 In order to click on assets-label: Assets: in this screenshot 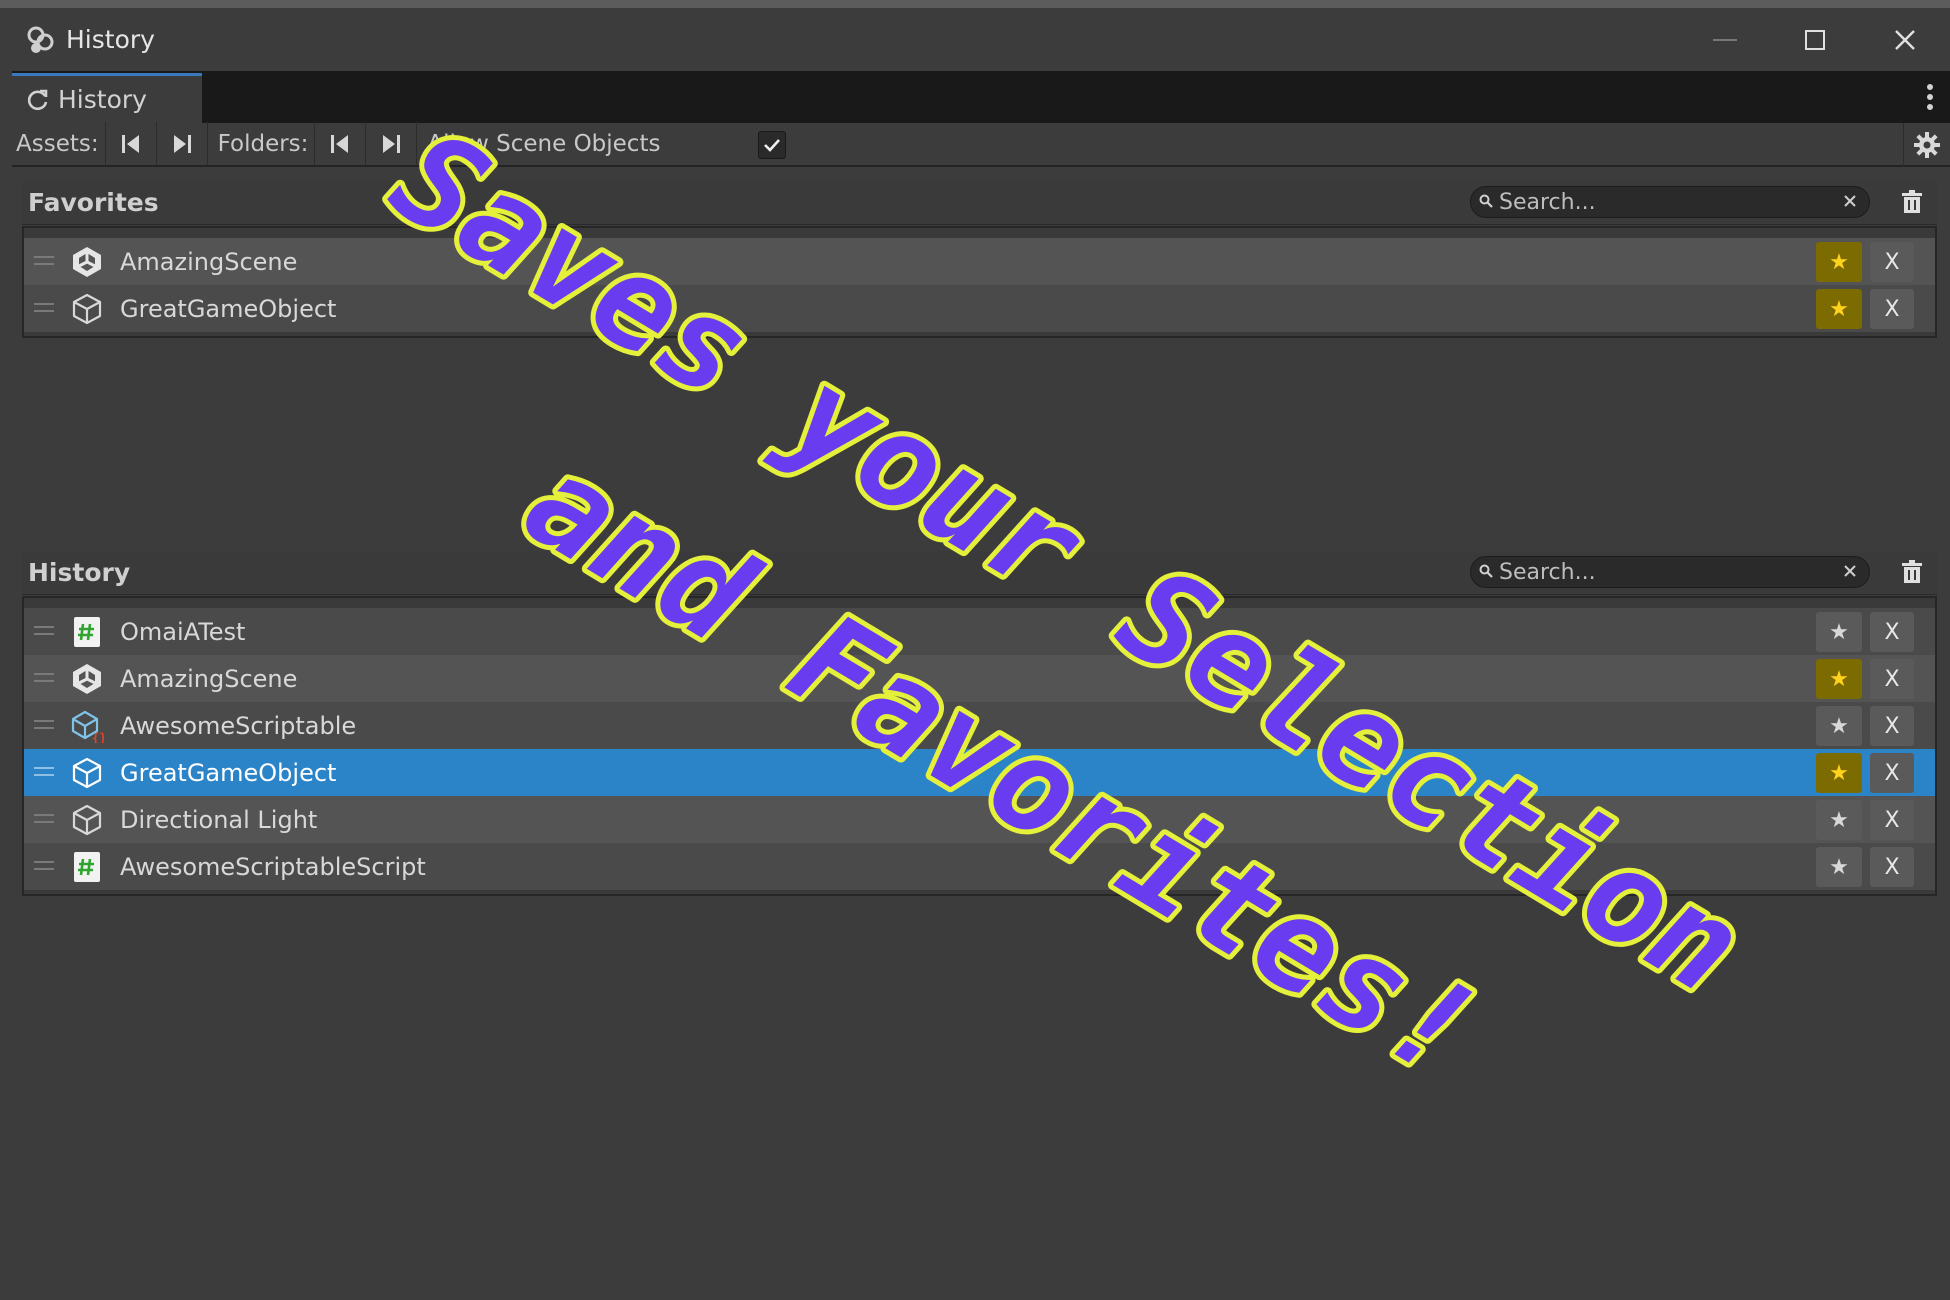, I will do `click(57, 144)`.